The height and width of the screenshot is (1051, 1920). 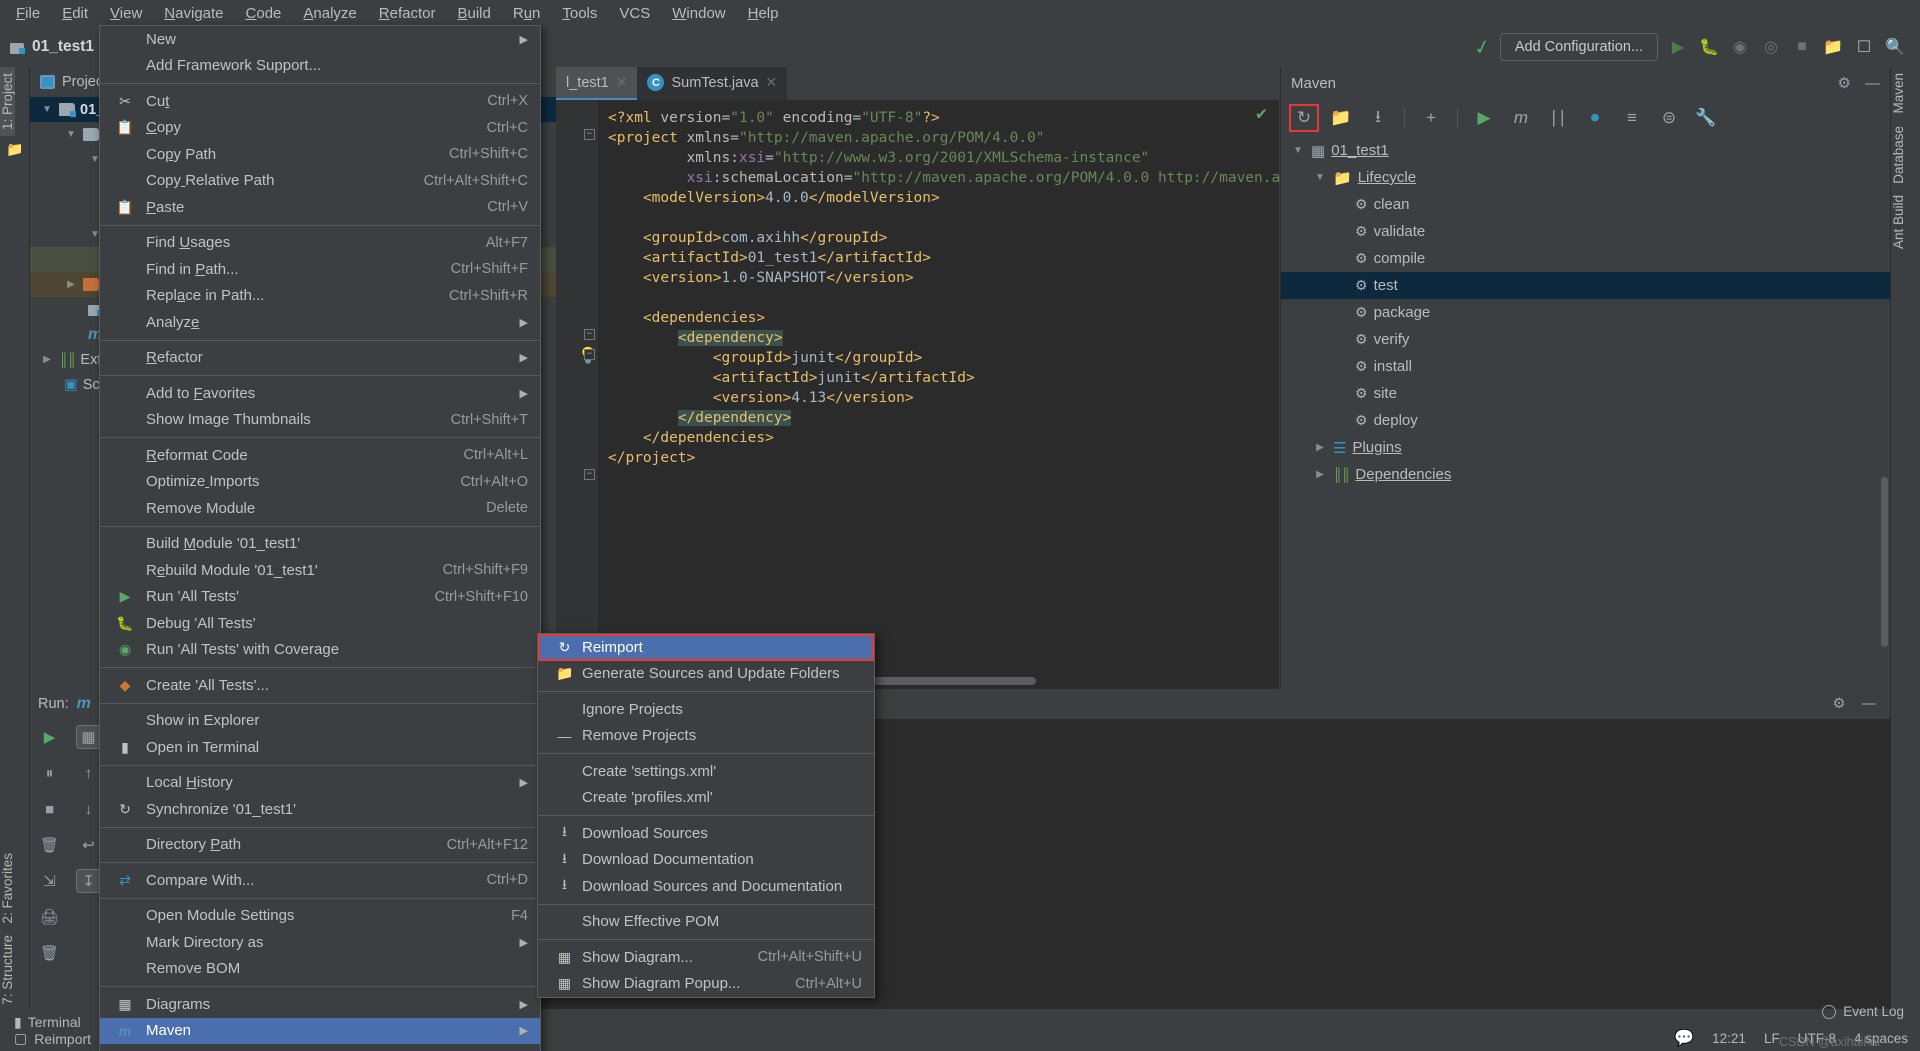 What do you see at coordinates (320, 420) in the screenshot?
I see `context-menu-item-show-image-thumbnails: Show Image Thumbnails Ctrl+Shift+T` at bounding box center [320, 420].